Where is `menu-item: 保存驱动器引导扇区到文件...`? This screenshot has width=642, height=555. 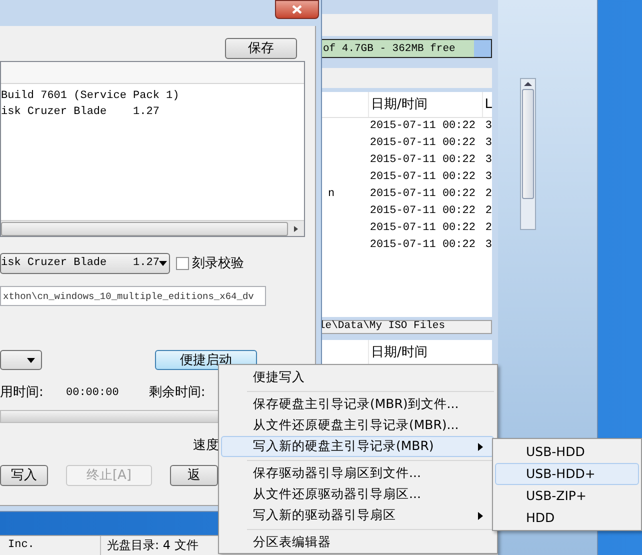 menu-item: 保存驱动器引导扇区到文件... is located at coordinates (357, 473).